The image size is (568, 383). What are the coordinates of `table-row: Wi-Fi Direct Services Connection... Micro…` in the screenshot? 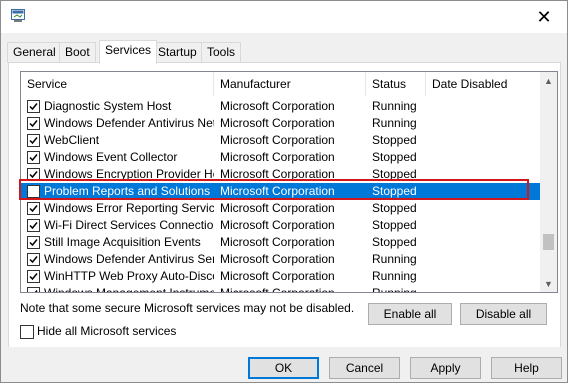 It's located at (280, 225).